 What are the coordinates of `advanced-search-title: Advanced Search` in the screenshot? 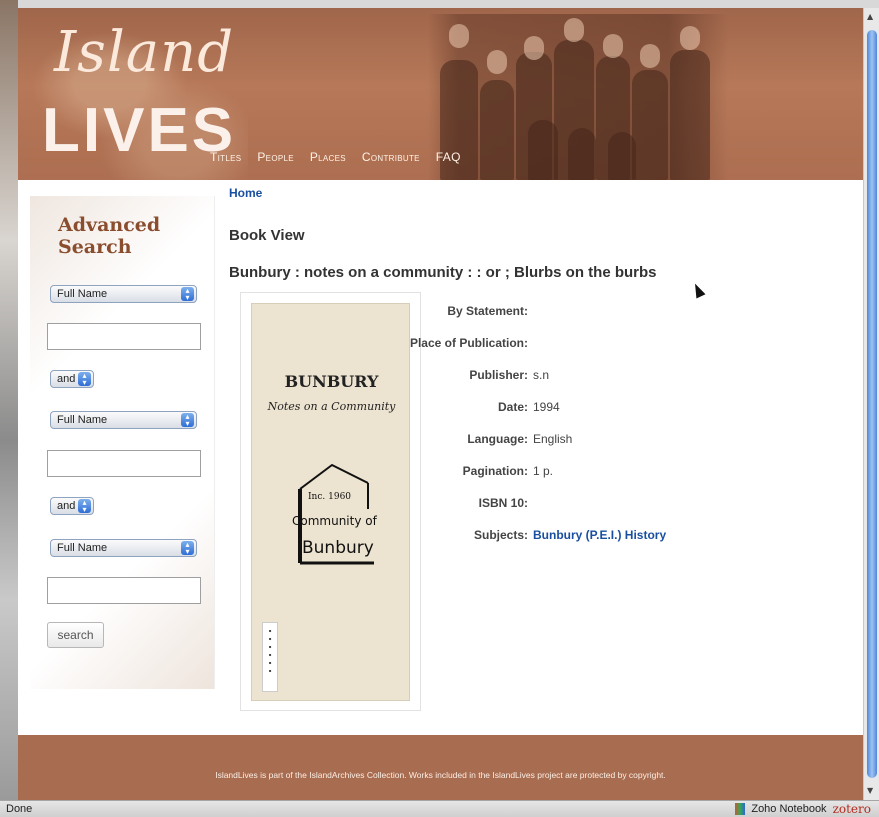 It's located at (109, 236).